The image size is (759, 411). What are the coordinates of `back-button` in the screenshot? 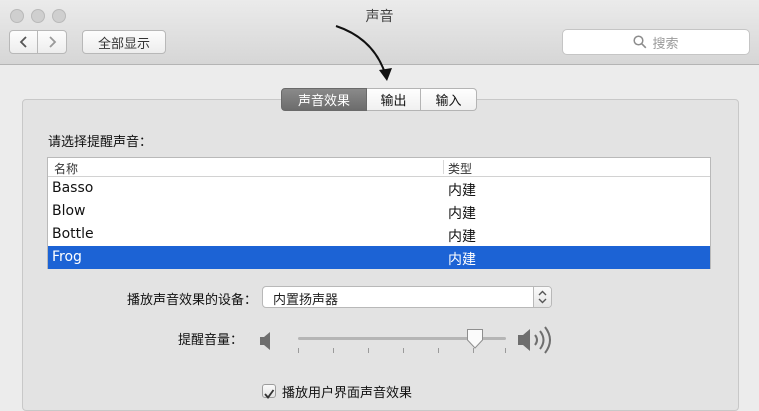 It's located at (23, 42).